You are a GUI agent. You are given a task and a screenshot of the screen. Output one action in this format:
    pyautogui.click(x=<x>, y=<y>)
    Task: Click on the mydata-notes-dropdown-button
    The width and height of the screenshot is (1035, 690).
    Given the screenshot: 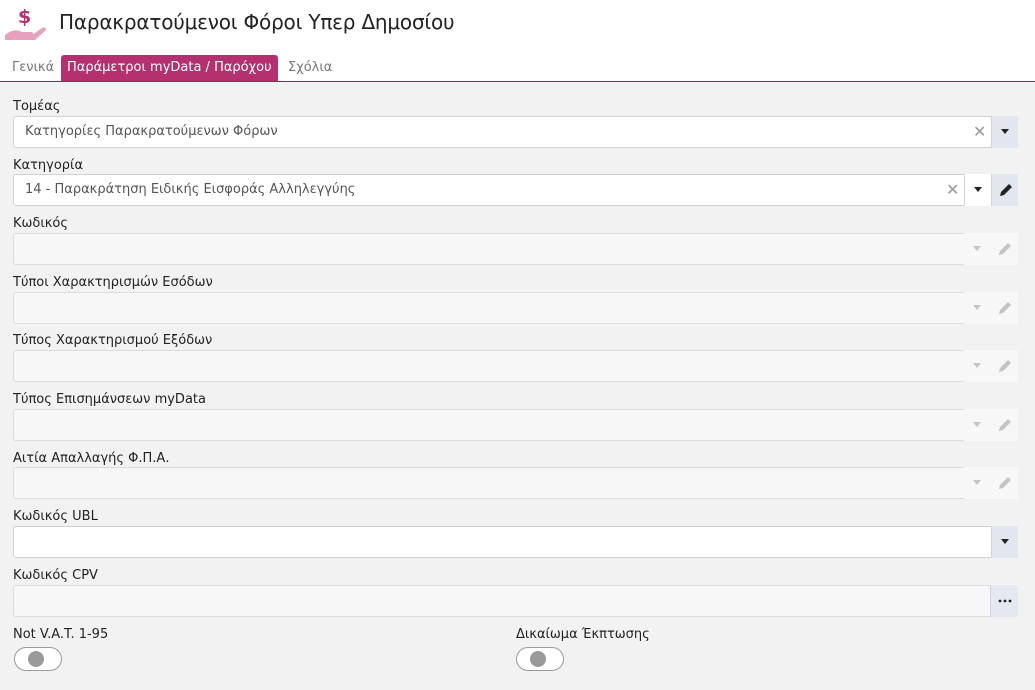 What is the action you would take?
    pyautogui.click(x=977, y=425)
    